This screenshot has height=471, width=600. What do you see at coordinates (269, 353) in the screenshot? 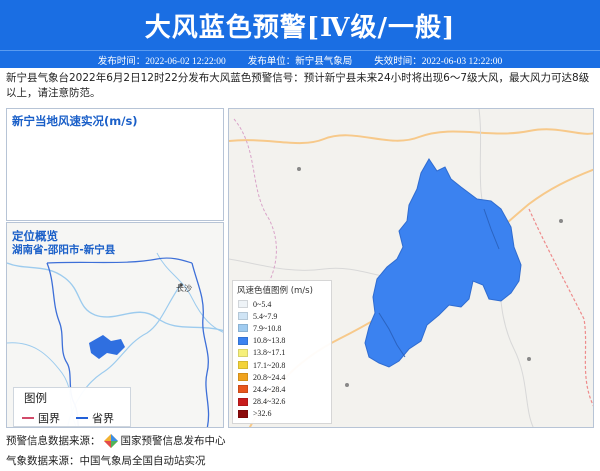
I see `wind-legend-label: 13.8~17.1` at bounding box center [269, 353].